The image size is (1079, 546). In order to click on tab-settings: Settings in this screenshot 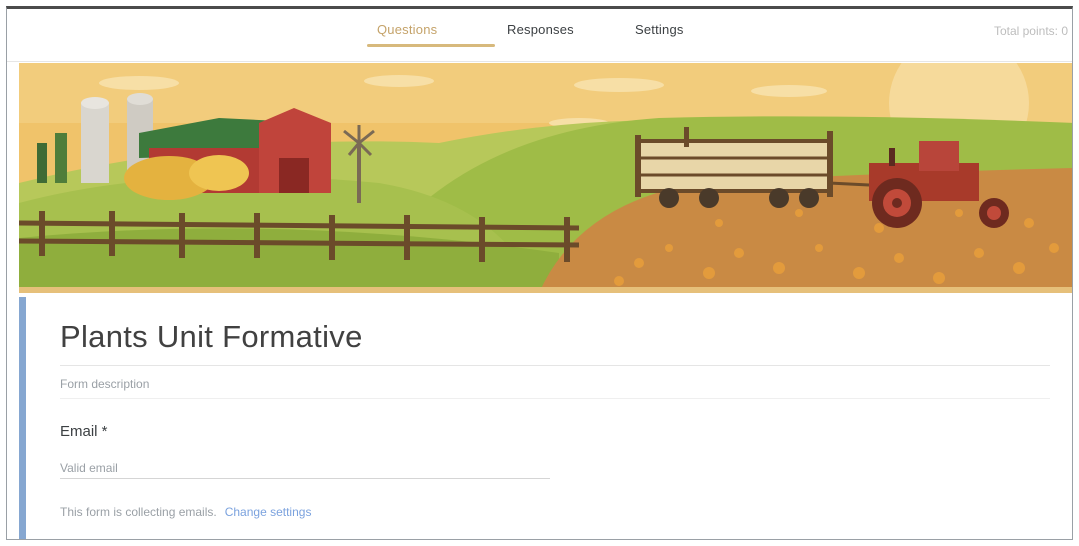, I will do `click(659, 29)`.